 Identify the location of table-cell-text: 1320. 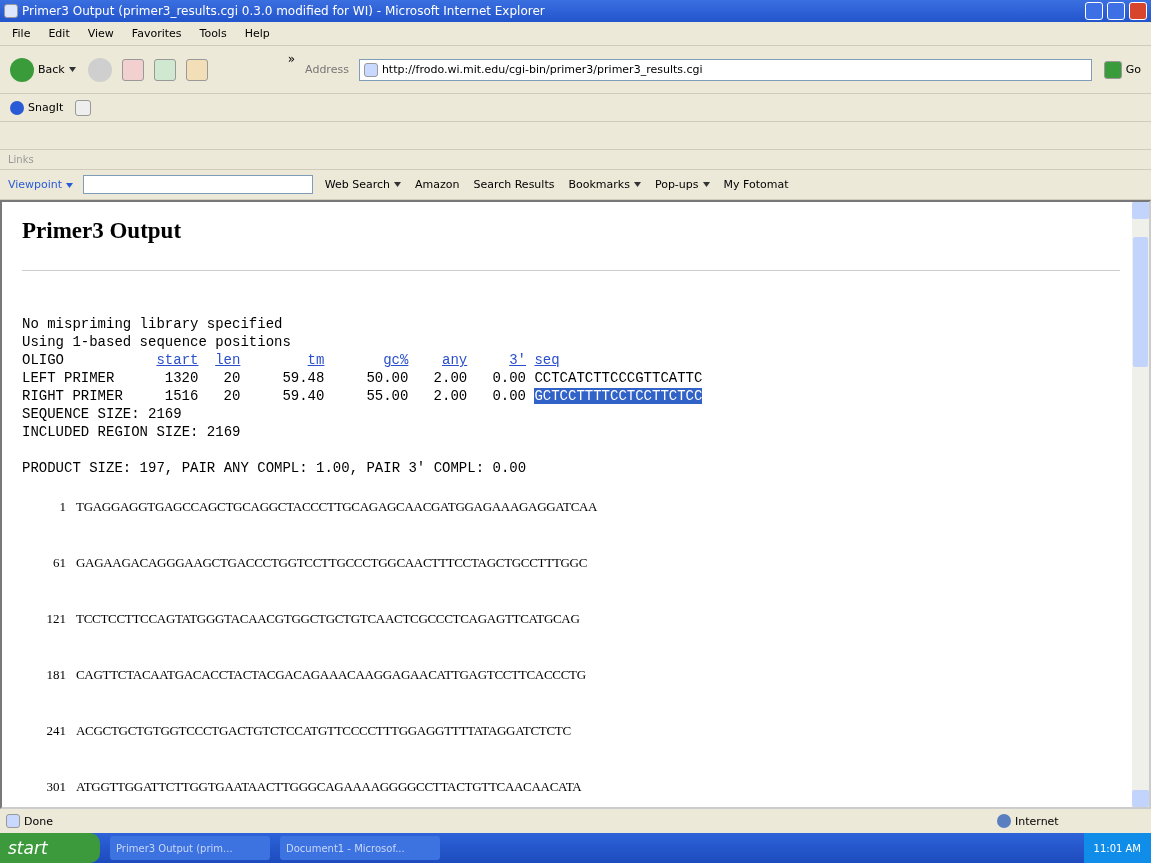
(181, 378).